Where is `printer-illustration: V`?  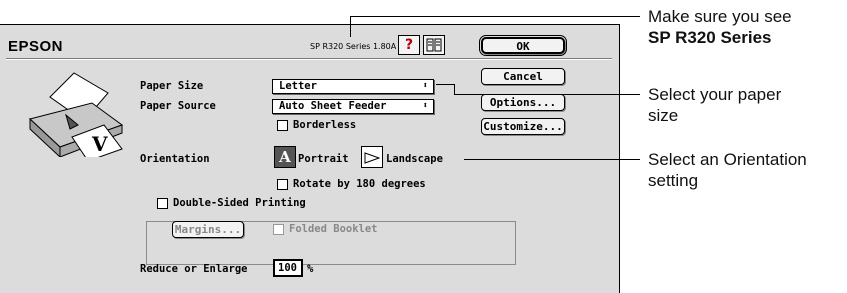
printer-illustration: V is located at coordinates (76, 114).